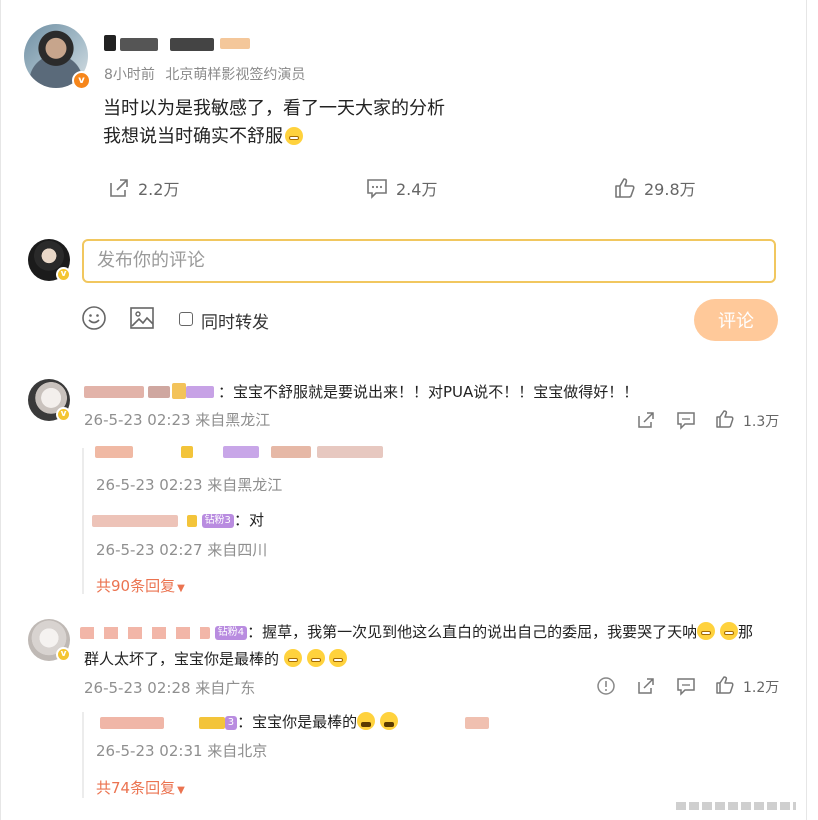  What do you see at coordinates (177, 420) in the screenshot?
I see `comment-meta: 26-5-23 02:23 来自黑龙江` at bounding box center [177, 420].